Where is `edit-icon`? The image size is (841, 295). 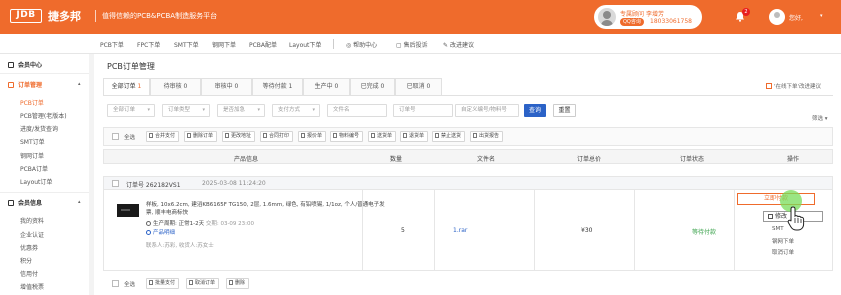
edit-icon is located at coordinates (770, 216).